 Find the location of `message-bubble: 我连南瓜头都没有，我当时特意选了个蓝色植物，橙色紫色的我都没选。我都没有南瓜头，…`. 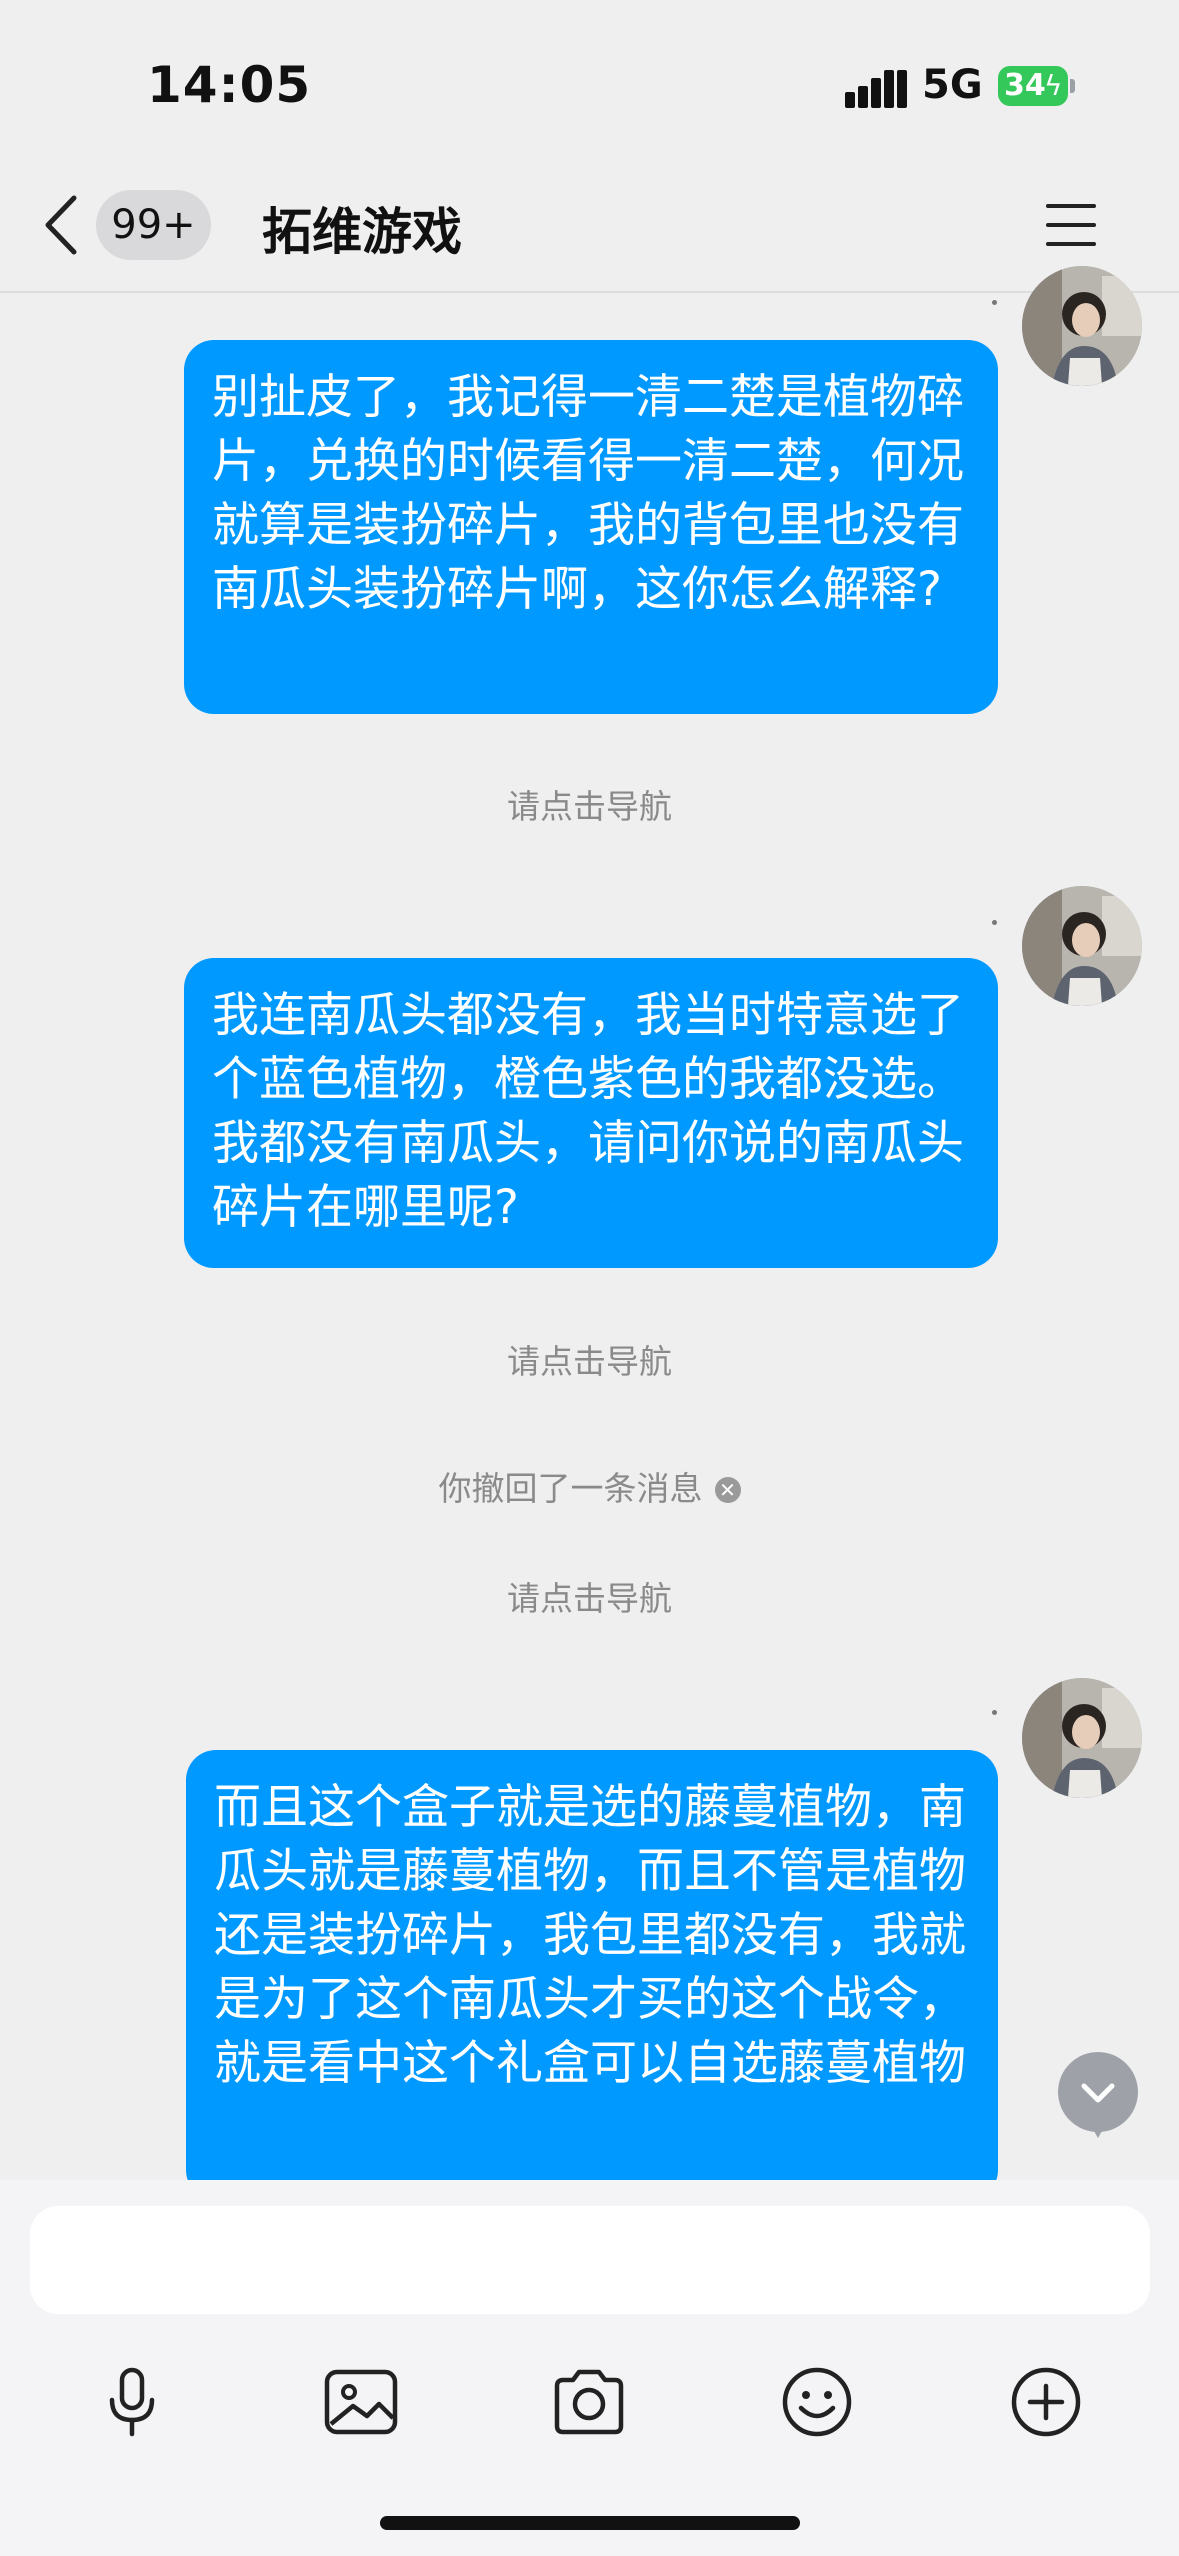

message-bubble: 我连南瓜头都没有，我当时特意选了个蓝色植物，橙色紫色的我都没选。我都没有南瓜头，… is located at coordinates (591, 1113).